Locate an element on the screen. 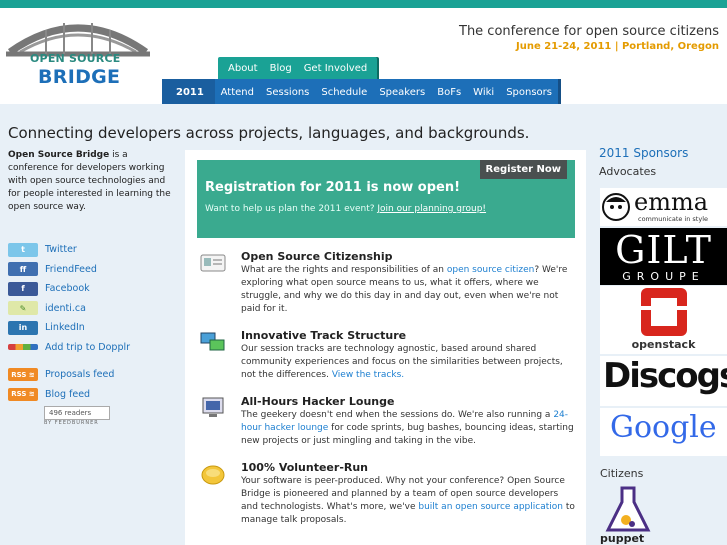 The height and width of the screenshot is (545, 727). monitor-icon is located at coordinates (213, 407).